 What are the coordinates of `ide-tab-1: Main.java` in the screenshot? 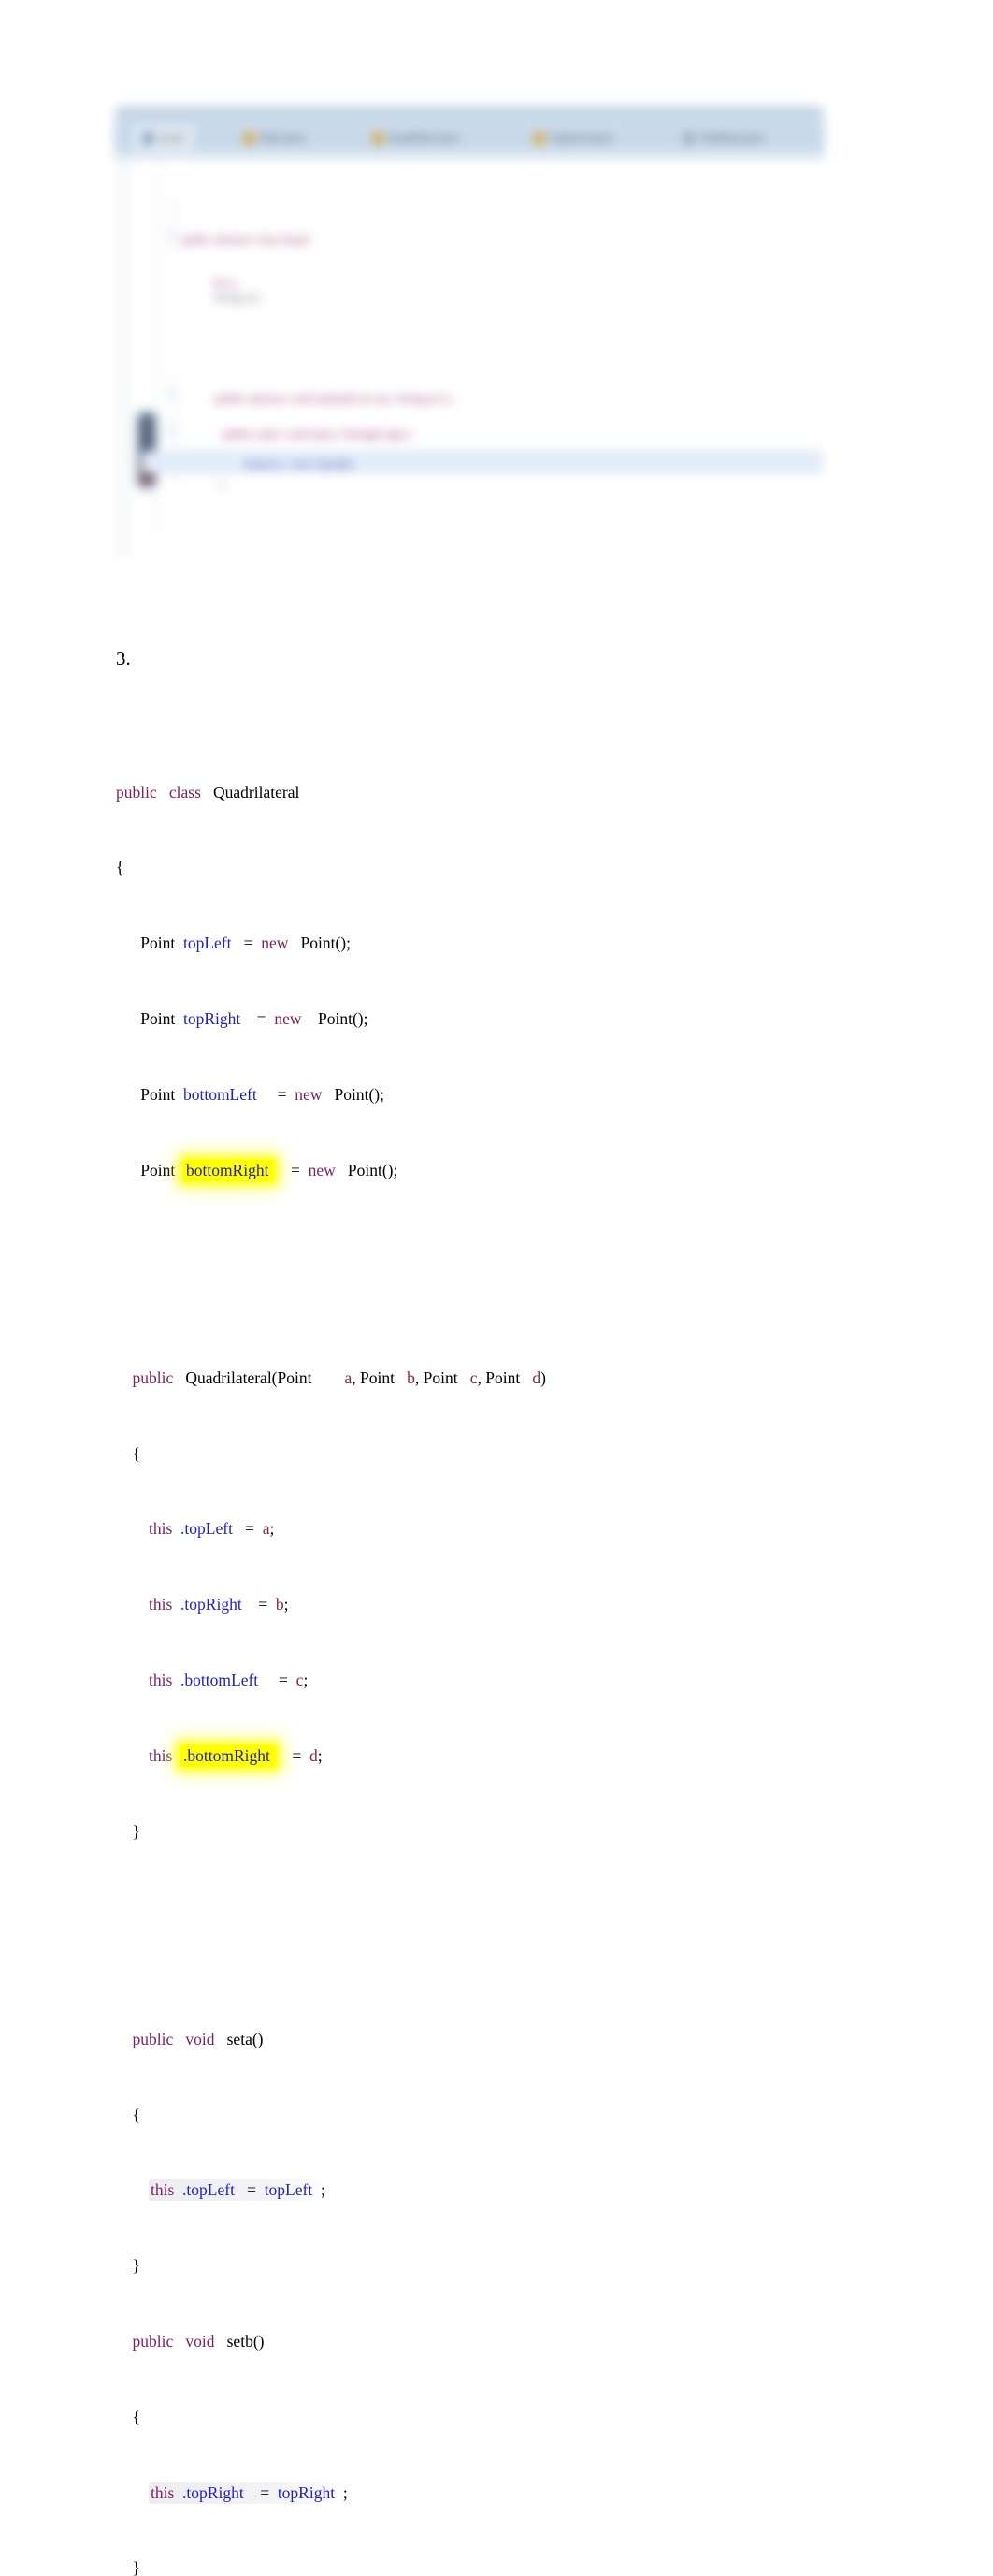 It's located at (274, 138).